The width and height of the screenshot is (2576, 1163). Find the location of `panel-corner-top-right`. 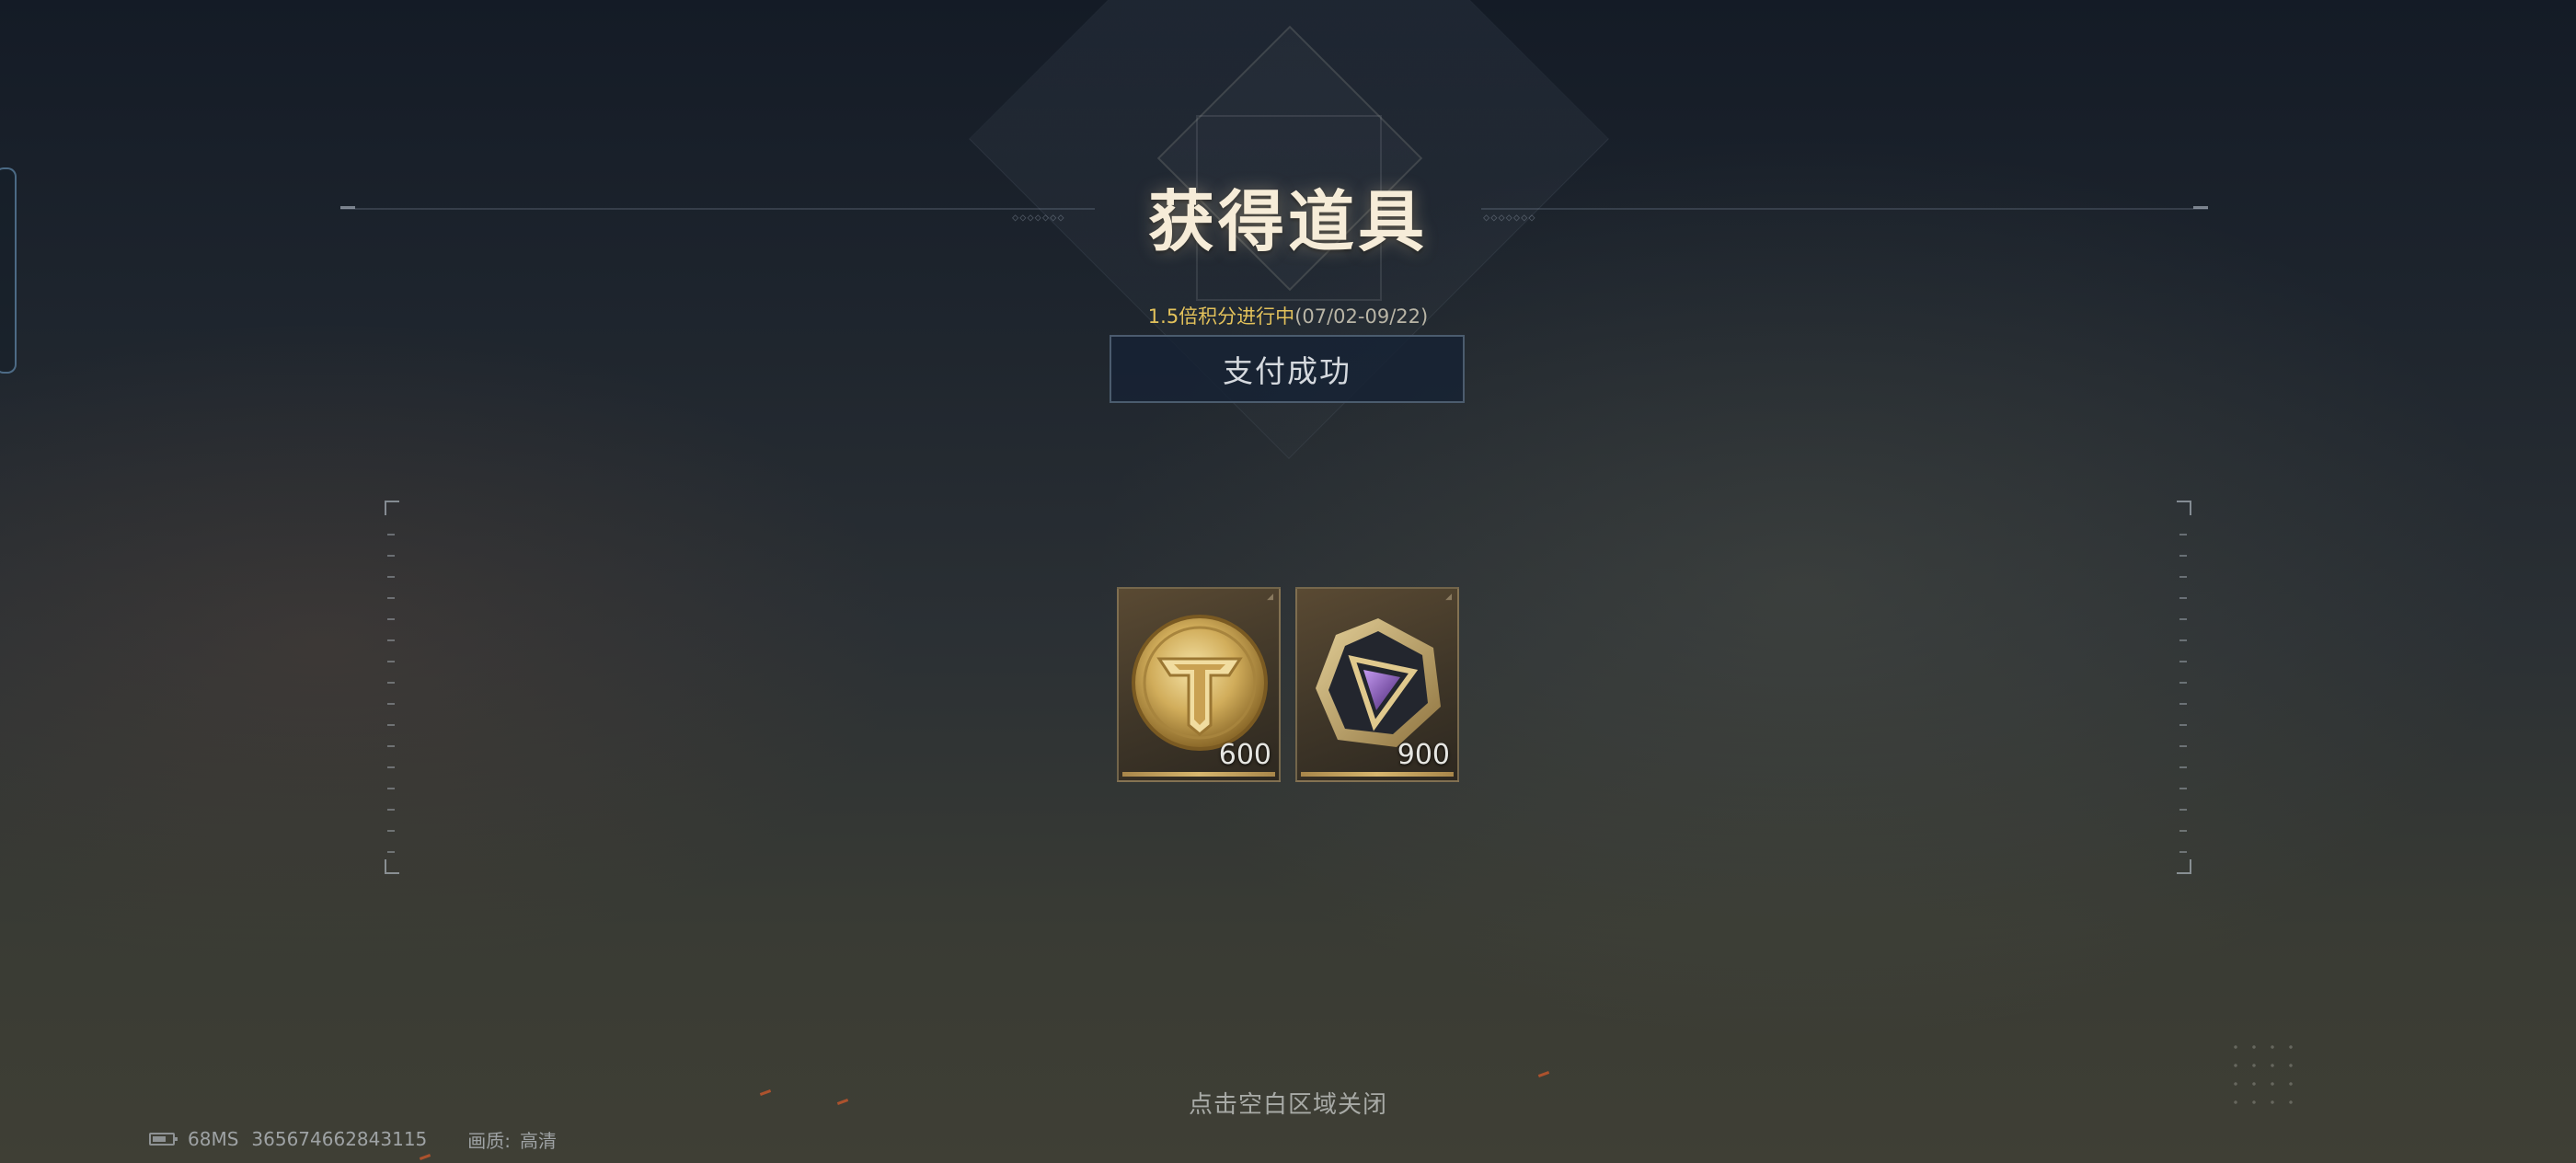

panel-corner-top-right is located at coordinates (2184, 508).